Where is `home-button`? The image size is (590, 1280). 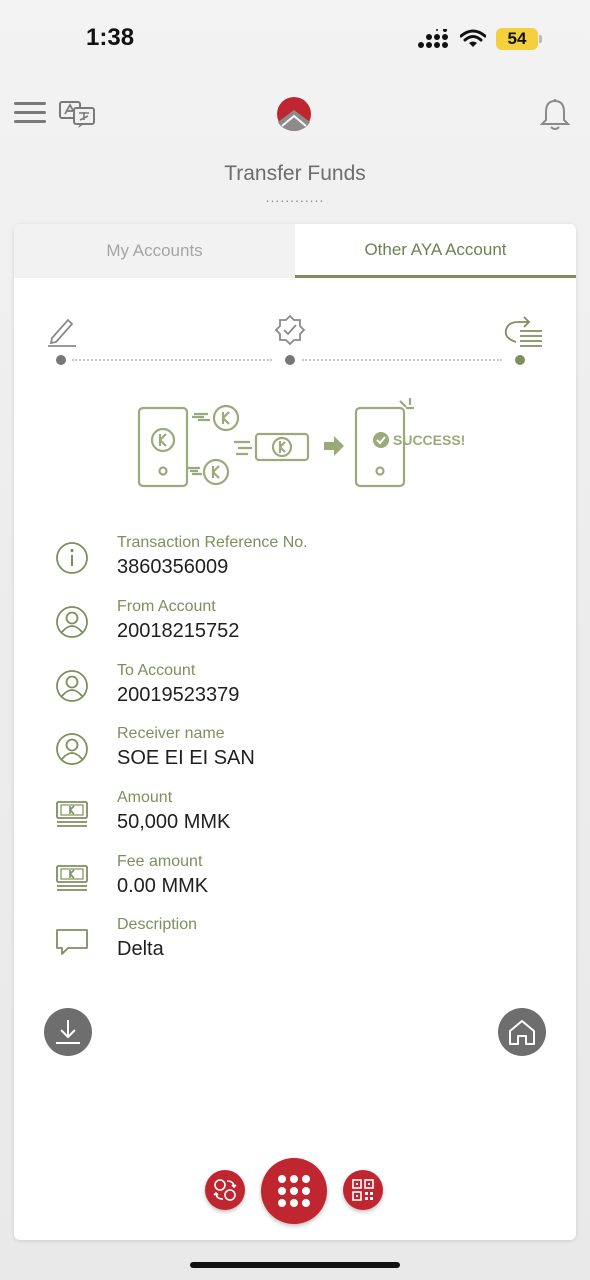
home-button is located at coordinates (522, 1032).